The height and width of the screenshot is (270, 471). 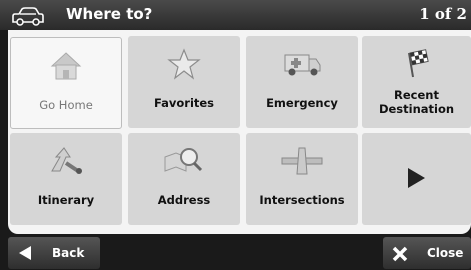 I want to click on footer-bar: Back Close, so click(x=235, y=252).